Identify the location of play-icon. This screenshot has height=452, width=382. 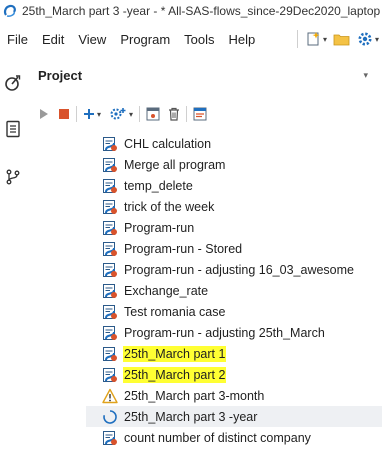
(44, 114).